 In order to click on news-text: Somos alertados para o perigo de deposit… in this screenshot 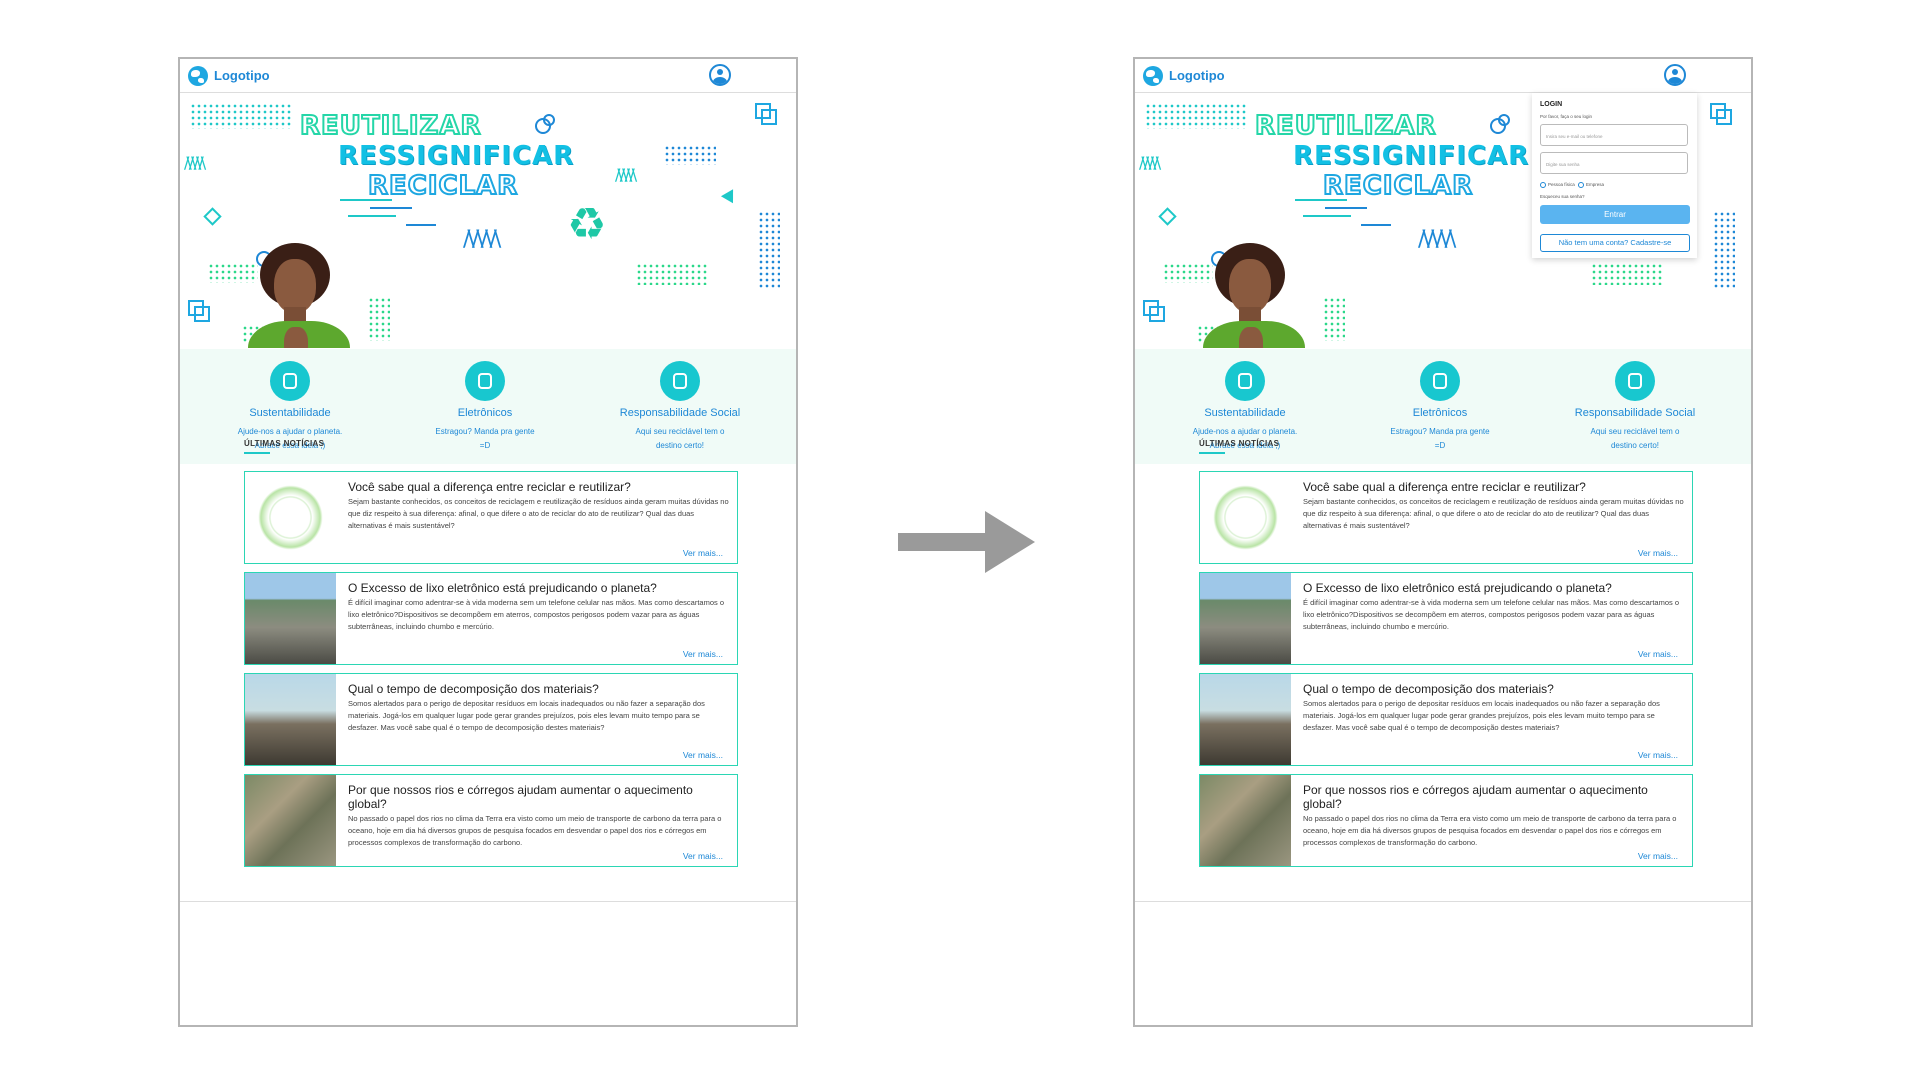, I will do `click(526, 715)`.